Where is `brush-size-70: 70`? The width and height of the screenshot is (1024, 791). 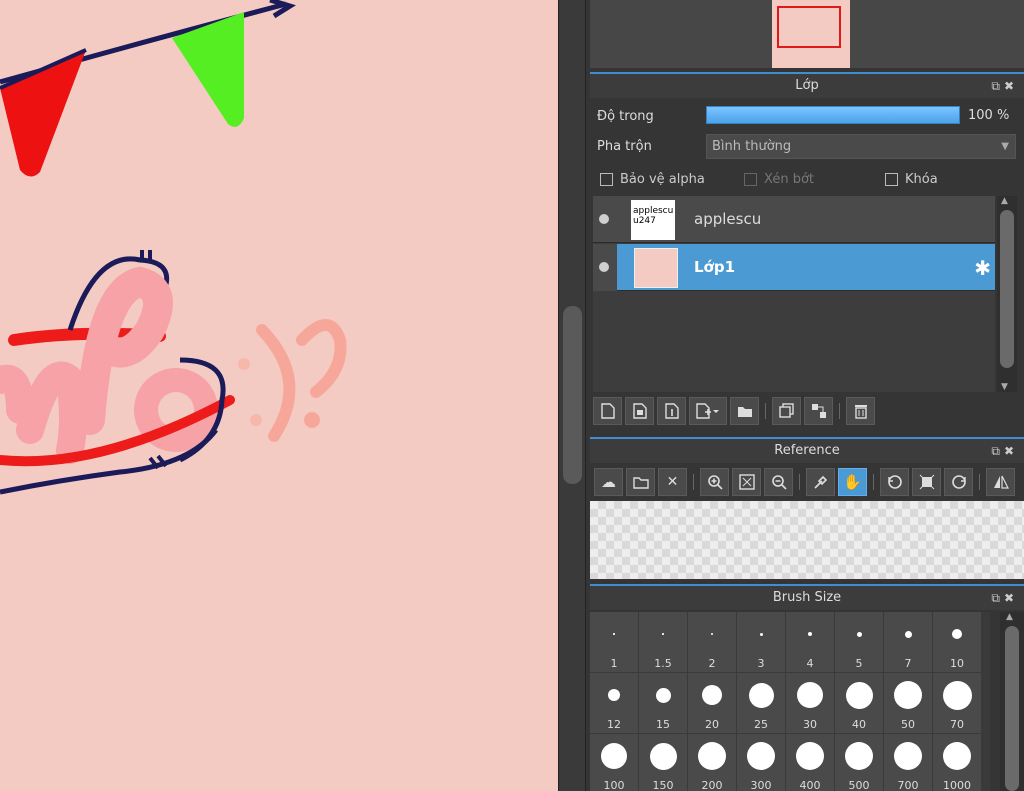
brush-size-70: 70 is located at coordinates (957, 703).